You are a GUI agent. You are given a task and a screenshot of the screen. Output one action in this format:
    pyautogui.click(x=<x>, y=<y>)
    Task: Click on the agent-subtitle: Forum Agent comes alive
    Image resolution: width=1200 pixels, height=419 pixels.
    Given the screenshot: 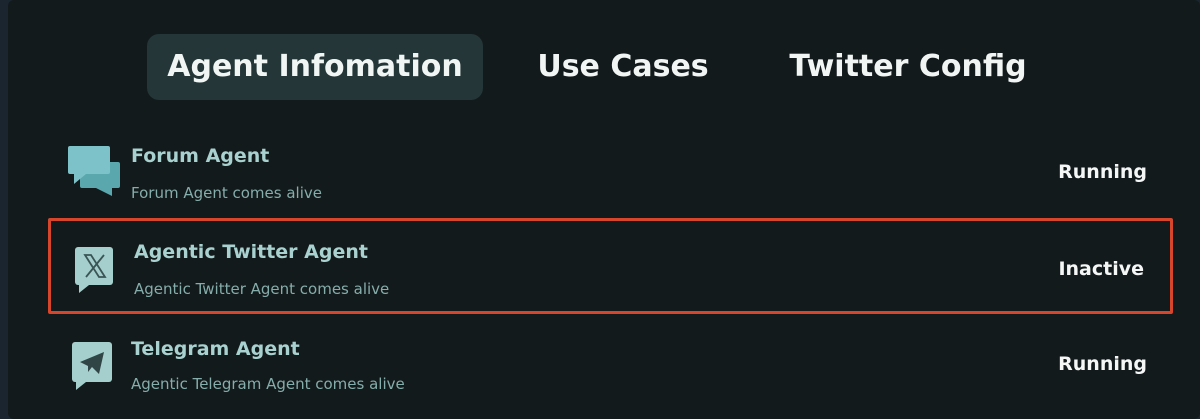 What is the action you would take?
    pyautogui.click(x=226, y=193)
    